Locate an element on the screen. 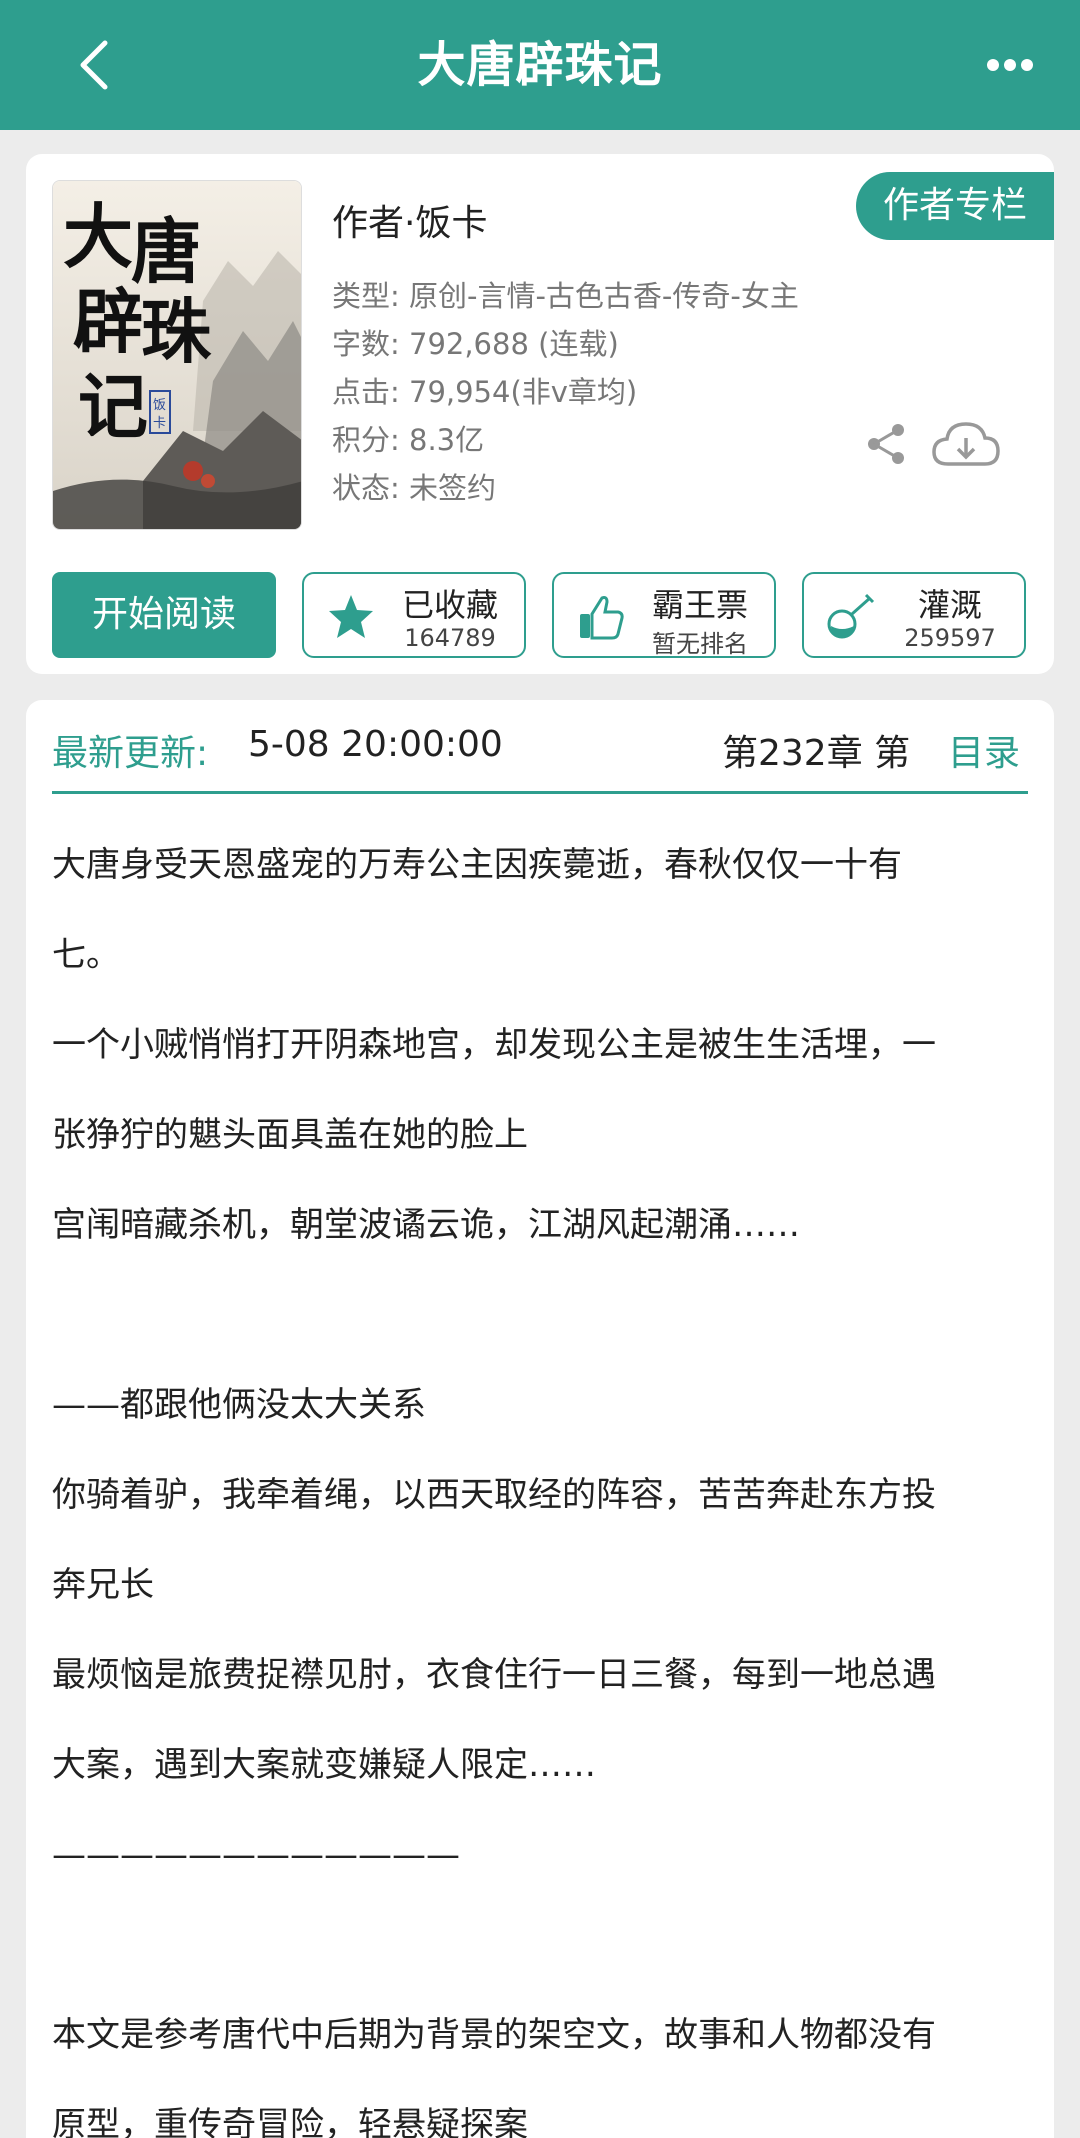  meta-word-count: 字数: 792,688 (连载) is located at coordinates (475, 344).